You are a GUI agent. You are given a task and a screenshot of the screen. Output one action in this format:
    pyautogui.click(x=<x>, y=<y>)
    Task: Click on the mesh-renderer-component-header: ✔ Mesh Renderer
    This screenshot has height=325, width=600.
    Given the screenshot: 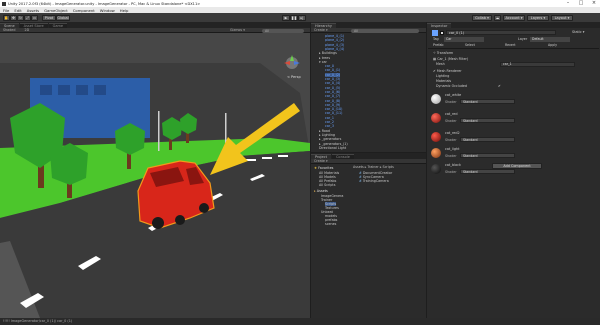 What is the action you would take?
    pyautogui.click(x=447, y=71)
    